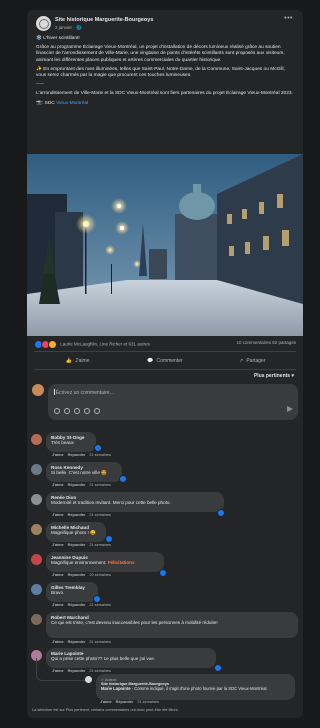 This screenshot has height=728, width=320. What do you see at coordinates (93, 562) in the screenshot?
I see `comment-text: Magnifique environnement. Félicitations` at bounding box center [93, 562].